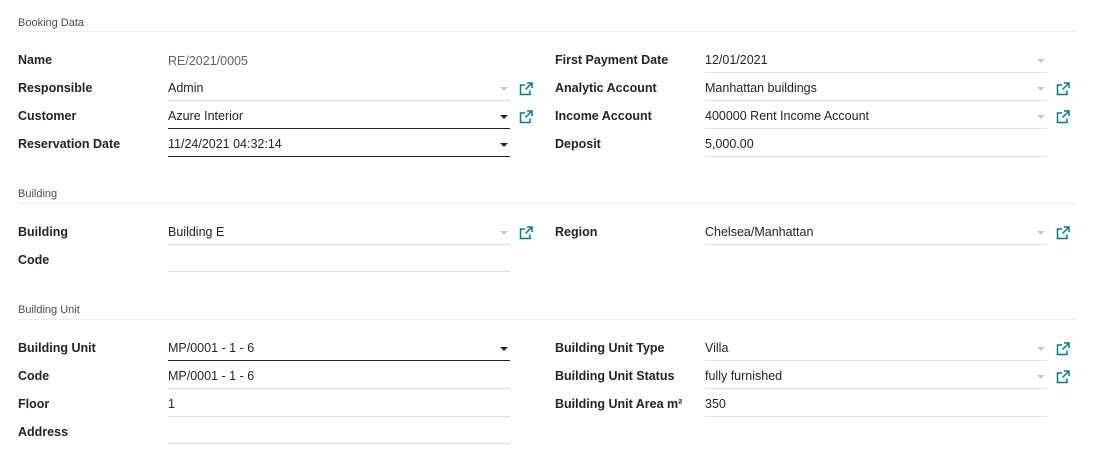 The width and height of the screenshot is (1094, 453). Describe the element at coordinates (34, 404) in the screenshot. I see `floor-label: Floor` at that location.